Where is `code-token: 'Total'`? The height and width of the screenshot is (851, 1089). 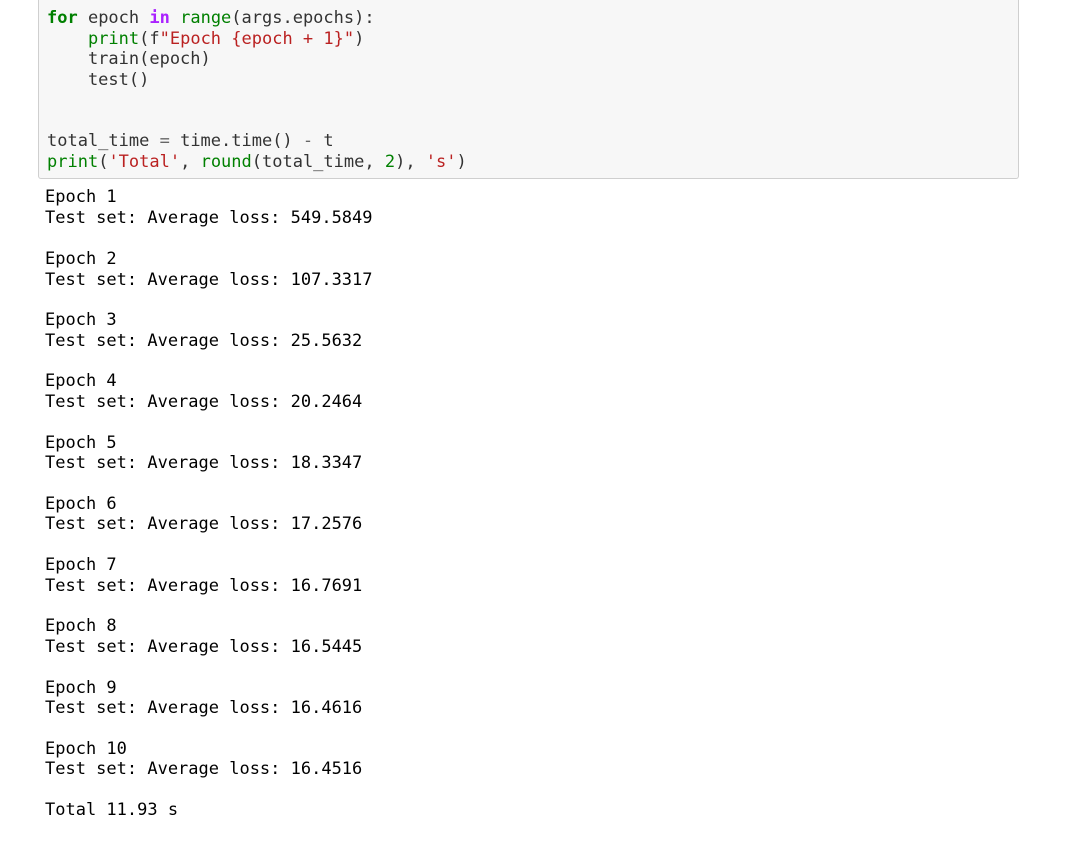 code-token: 'Total' is located at coordinates (144, 162).